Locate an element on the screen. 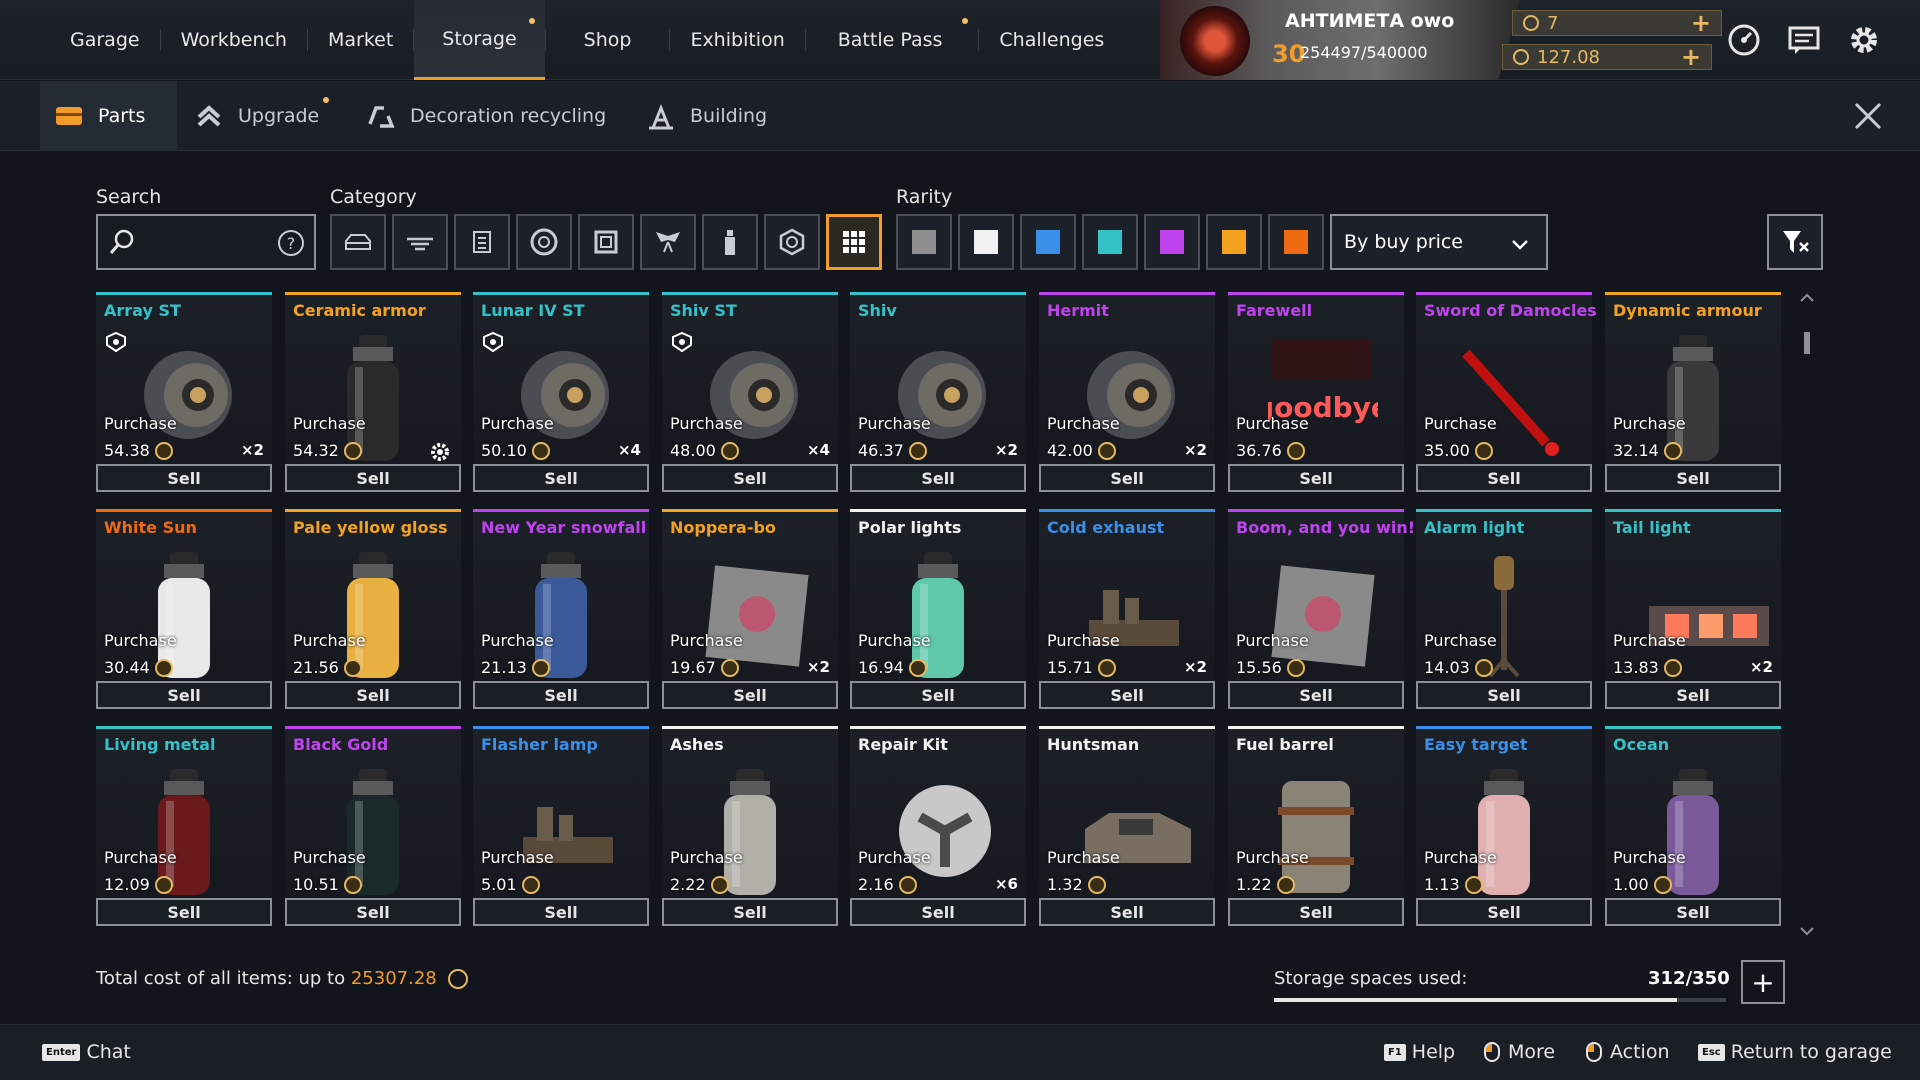  category-all is located at coordinates (854, 242).